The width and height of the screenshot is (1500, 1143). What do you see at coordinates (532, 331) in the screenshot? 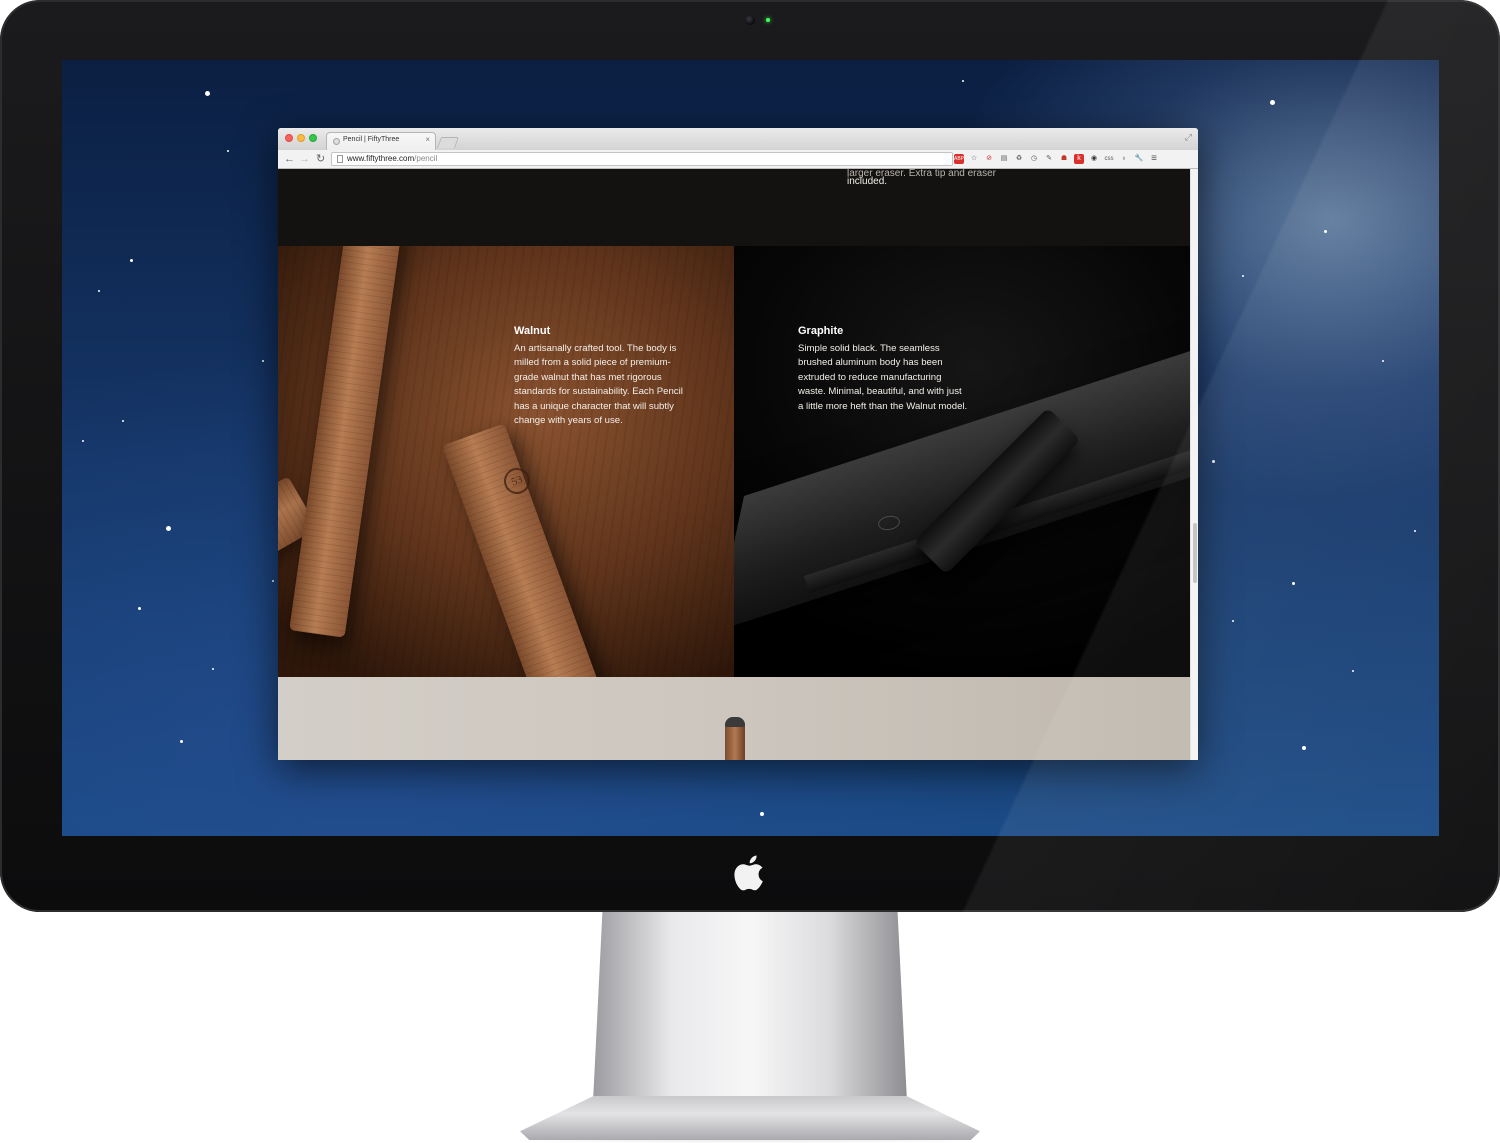
I see `walnut-title: Walnut` at bounding box center [532, 331].